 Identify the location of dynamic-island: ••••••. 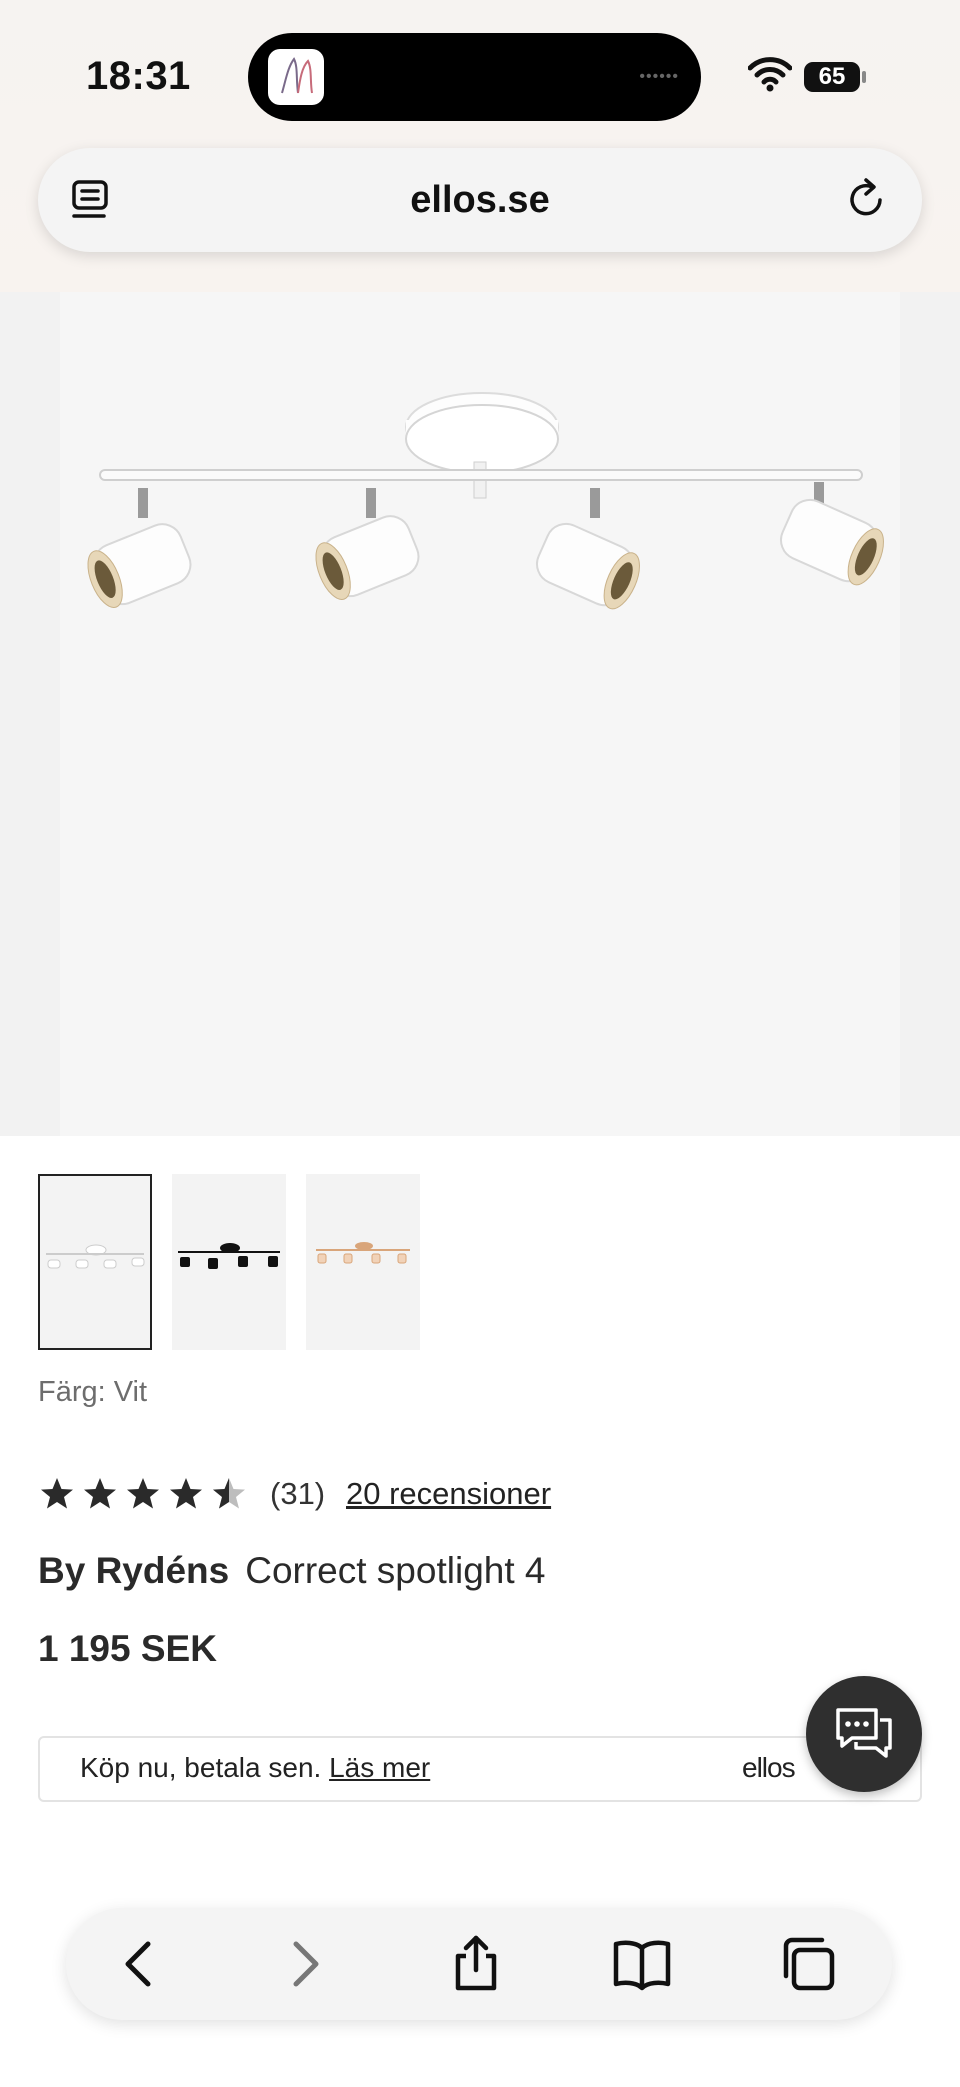
(474, 77).